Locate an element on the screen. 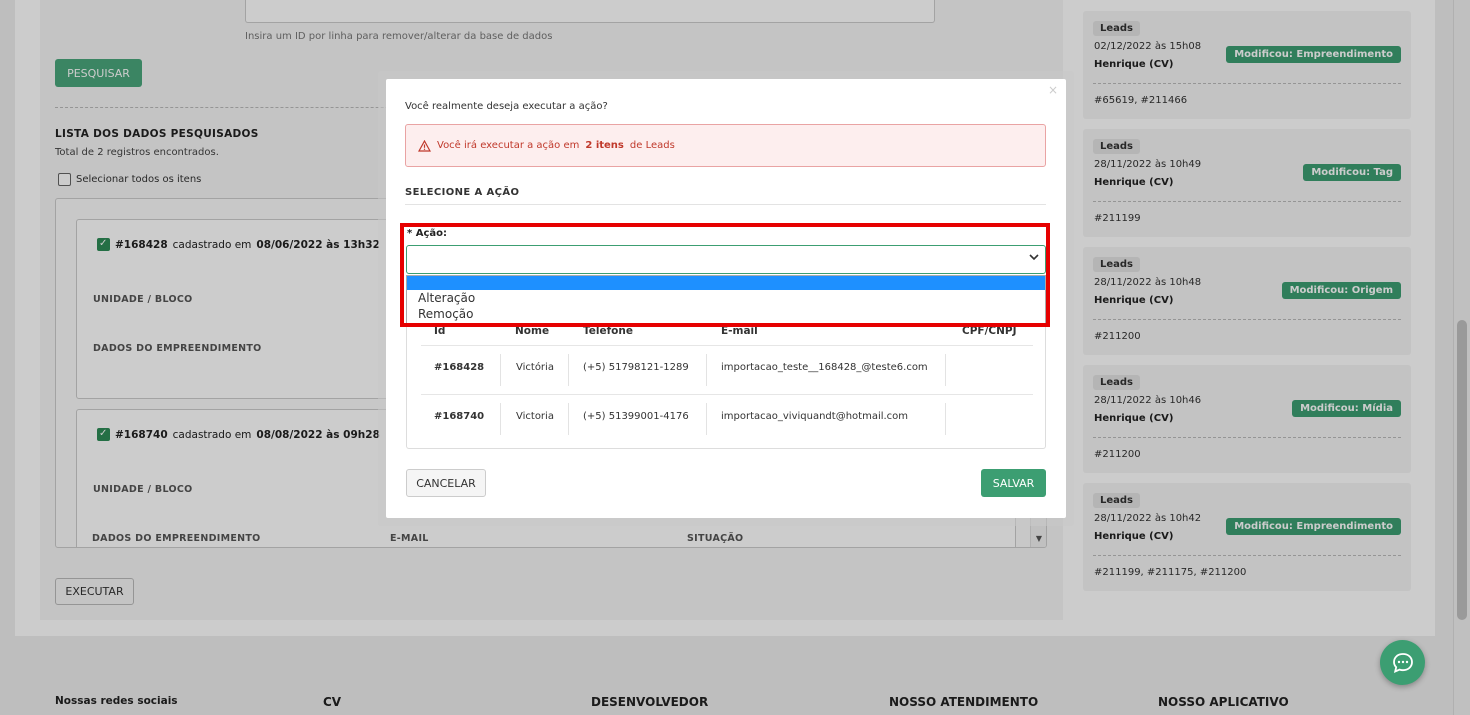  row-name: Victória is located at coordinates (535, 367).